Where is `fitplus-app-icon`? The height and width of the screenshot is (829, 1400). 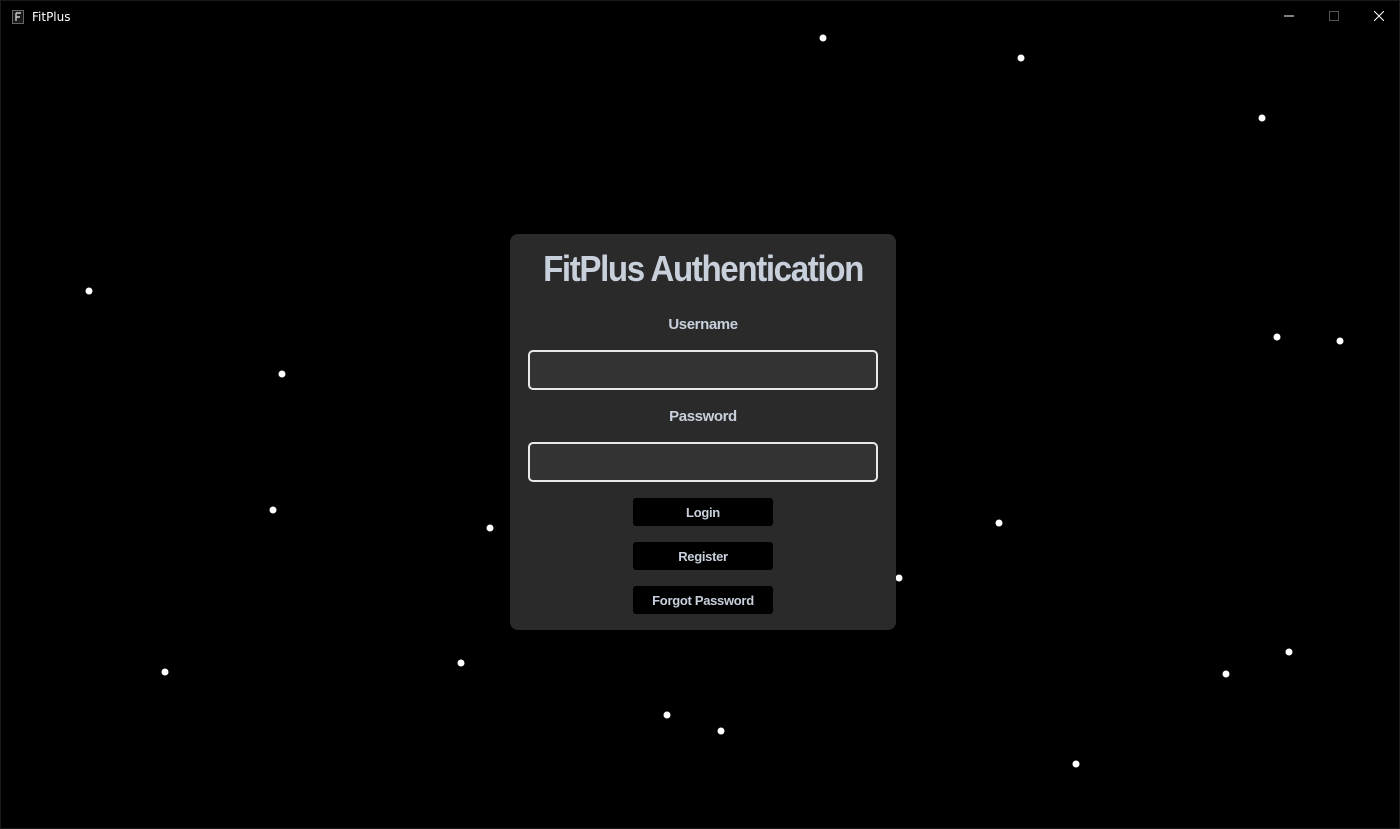 fitplus-app-icon is located at coordinates (18, 16).